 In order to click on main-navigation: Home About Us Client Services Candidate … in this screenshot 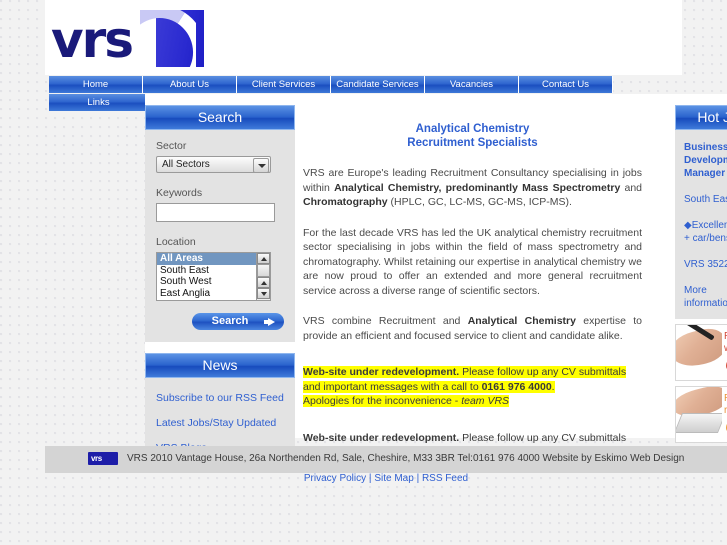, I will do `click(365, 85)`.